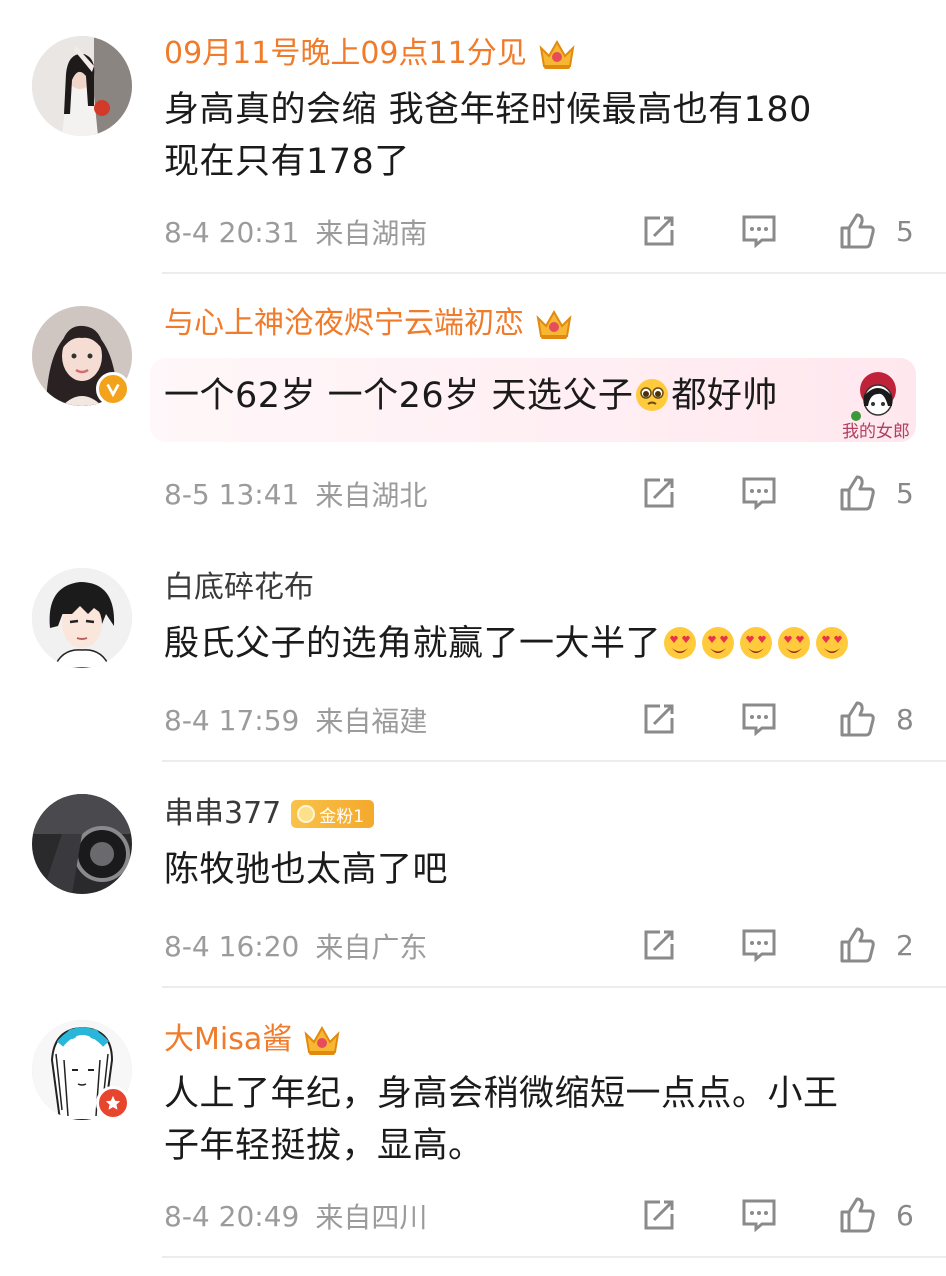 The width and height of the screenshot is (946, 1276). Describe the element at coordinates (905, 1215) in the screenshot. I see `like-count: 6` at that location.